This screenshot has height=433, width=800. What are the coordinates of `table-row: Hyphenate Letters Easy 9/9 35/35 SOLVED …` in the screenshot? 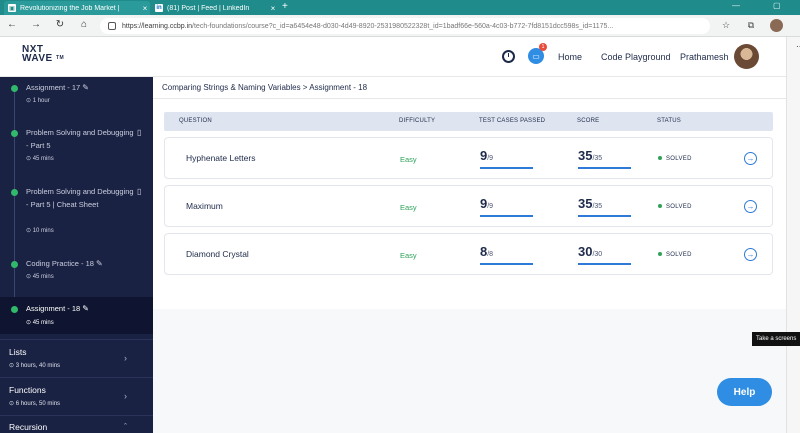 It's located at (468, 158).